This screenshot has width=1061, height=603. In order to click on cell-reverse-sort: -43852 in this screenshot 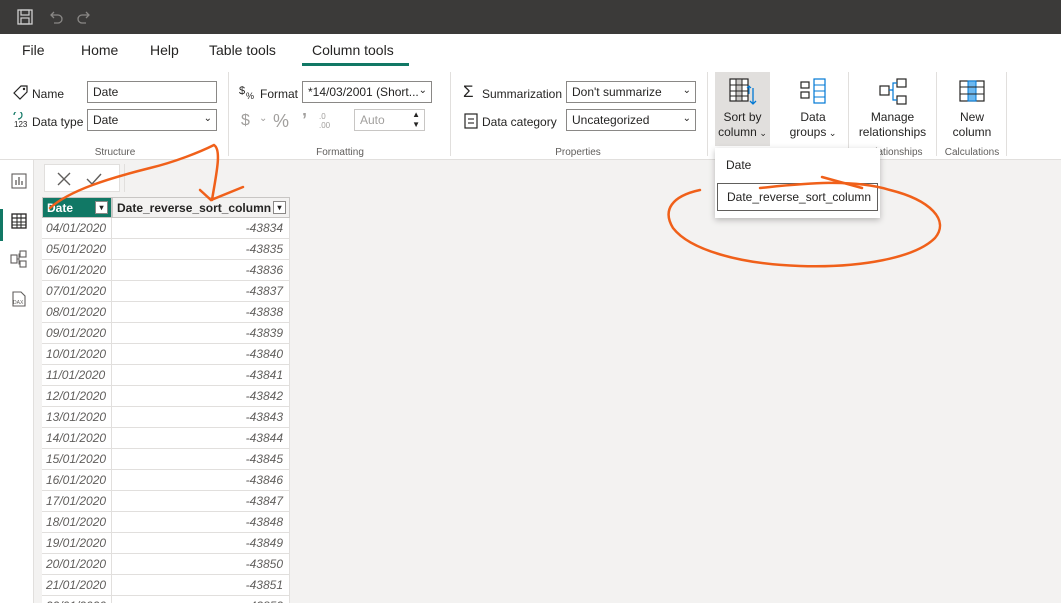, I will do `click(201, 599)`.